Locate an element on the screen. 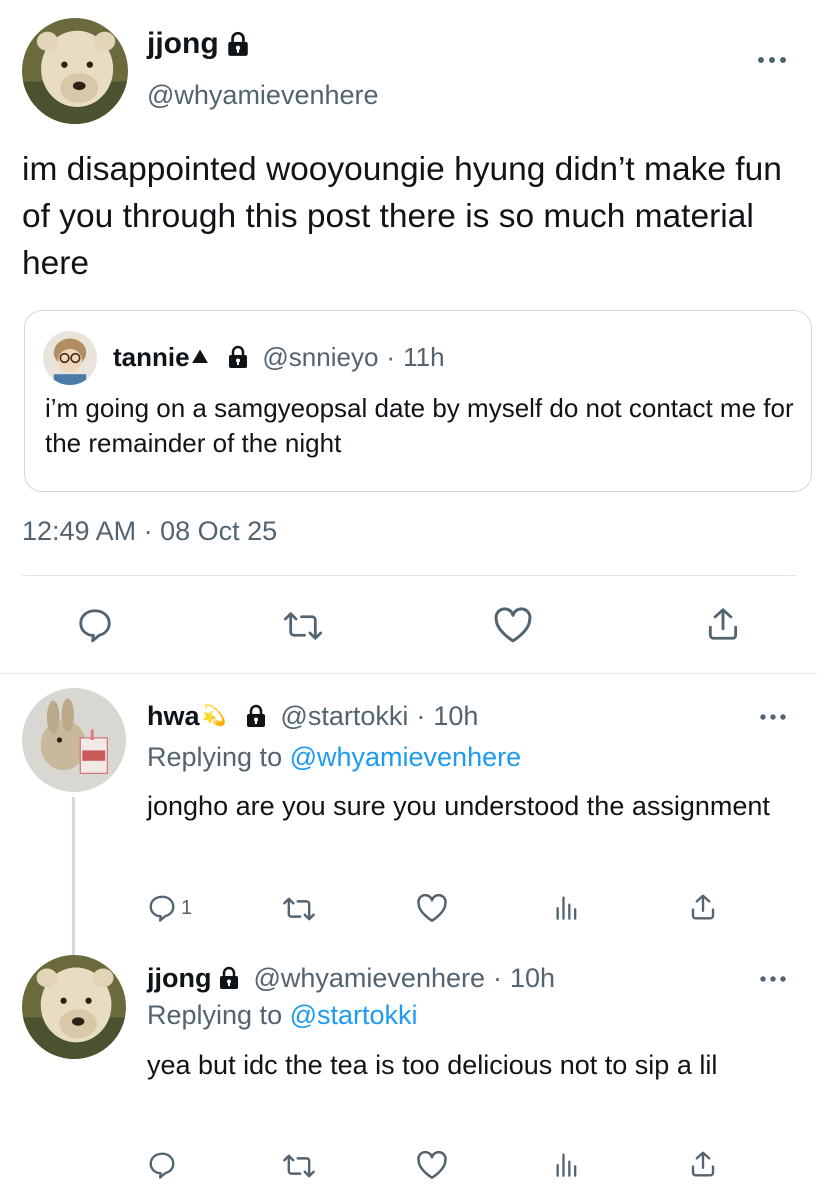  reply-header: jjong @whyamievenhere · 10h is located at coordinates (351, 978).